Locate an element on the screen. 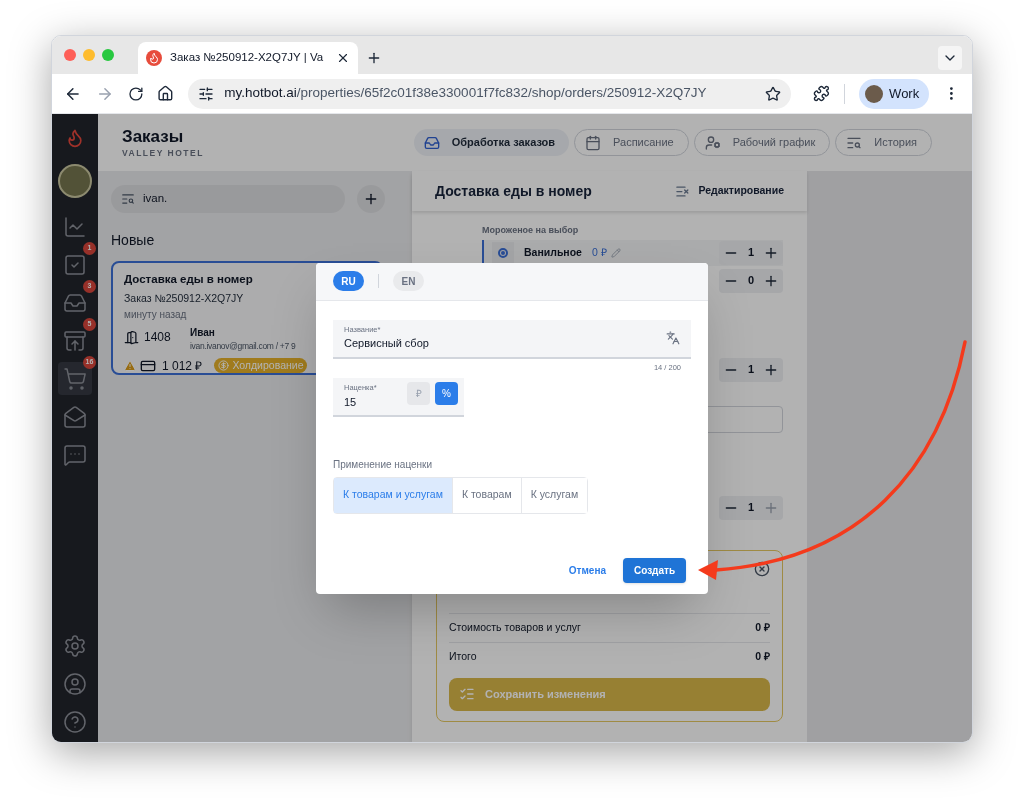 Image resolution: width=1024 pixels, height=811 pixels. order-time: минуту назад is located at coordinates (156, 315).